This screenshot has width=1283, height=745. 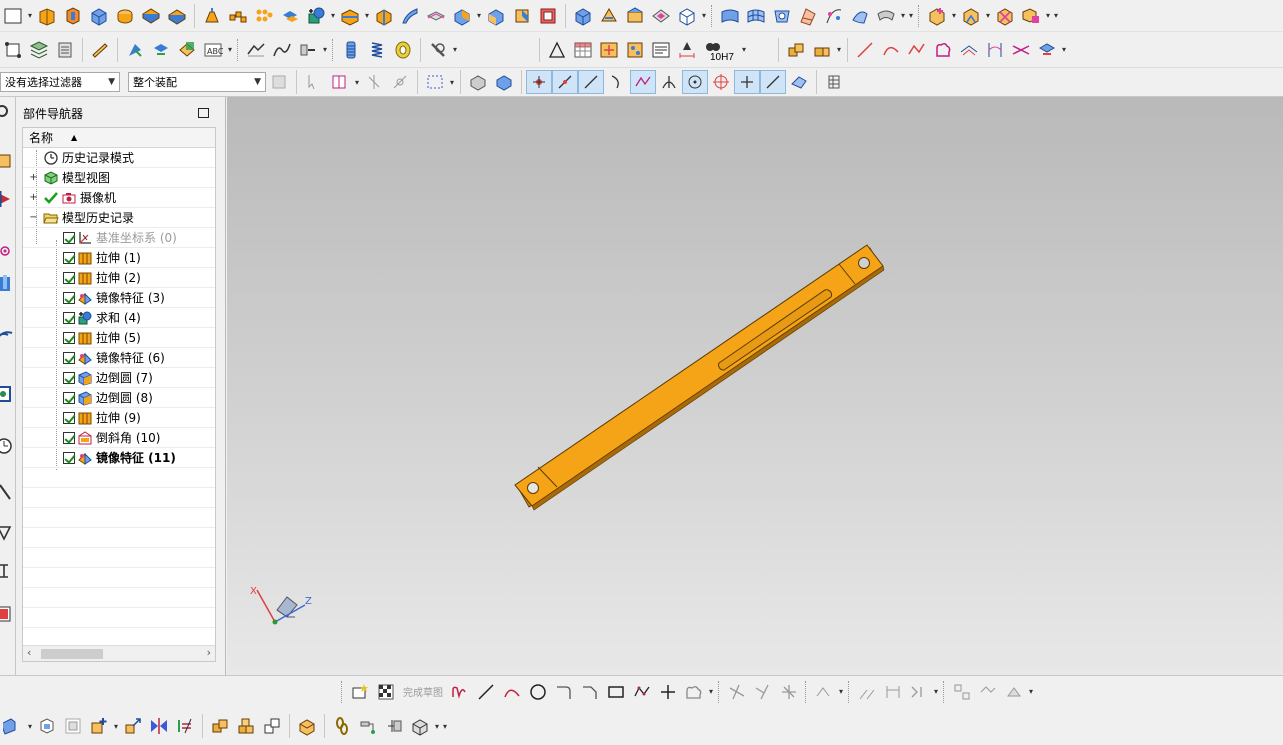 I want to click on styled-blend-icon, so click(x=282, y=50).